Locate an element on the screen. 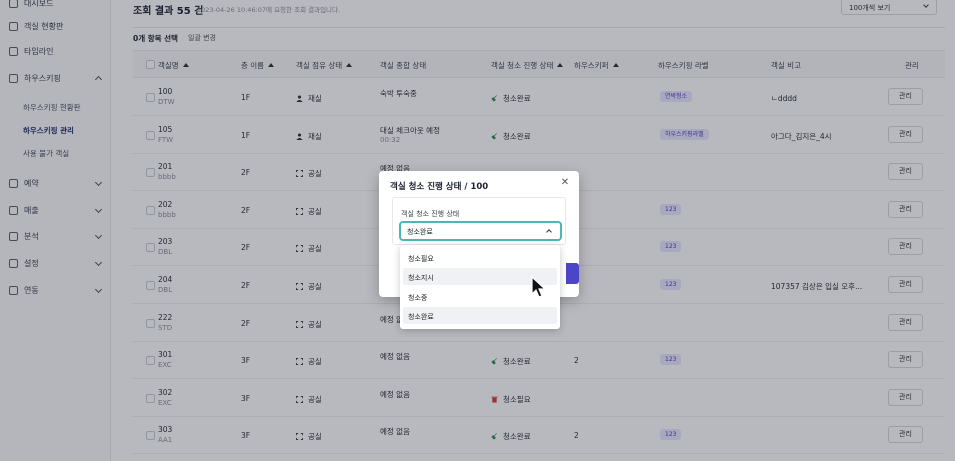 Image resolution: width=955 pixels, height=461 pixels. modal-title: 객실 청소 진행 상태 / 100 is located at coordinates (439, 187).